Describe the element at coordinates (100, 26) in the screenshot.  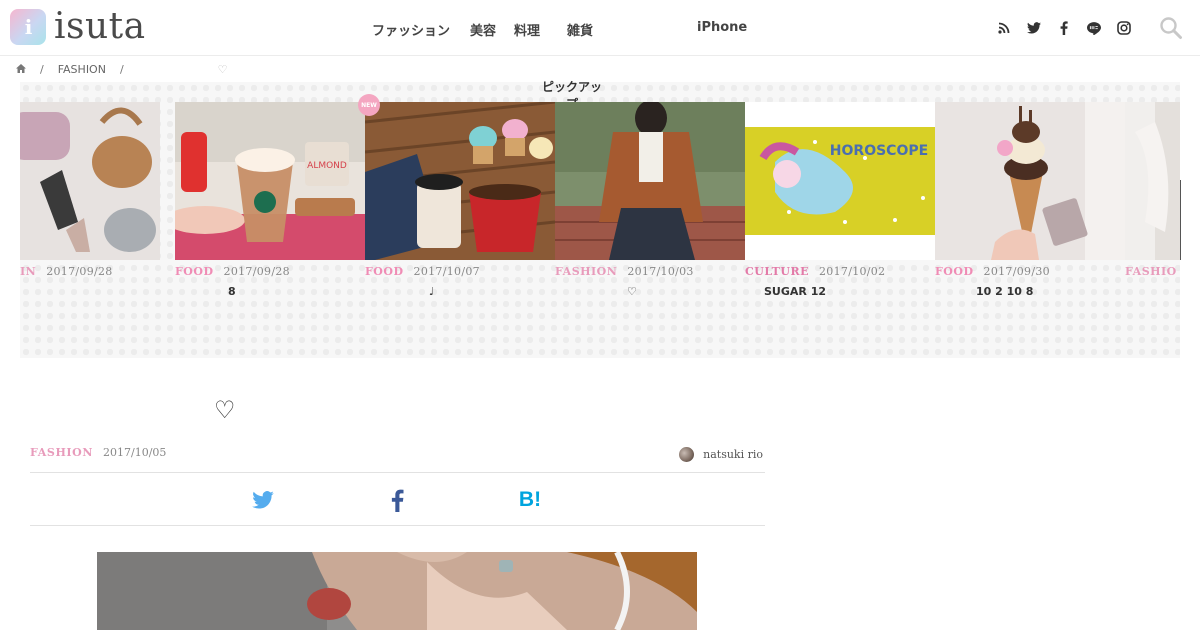
I see `logo-text: isuta` at that location.